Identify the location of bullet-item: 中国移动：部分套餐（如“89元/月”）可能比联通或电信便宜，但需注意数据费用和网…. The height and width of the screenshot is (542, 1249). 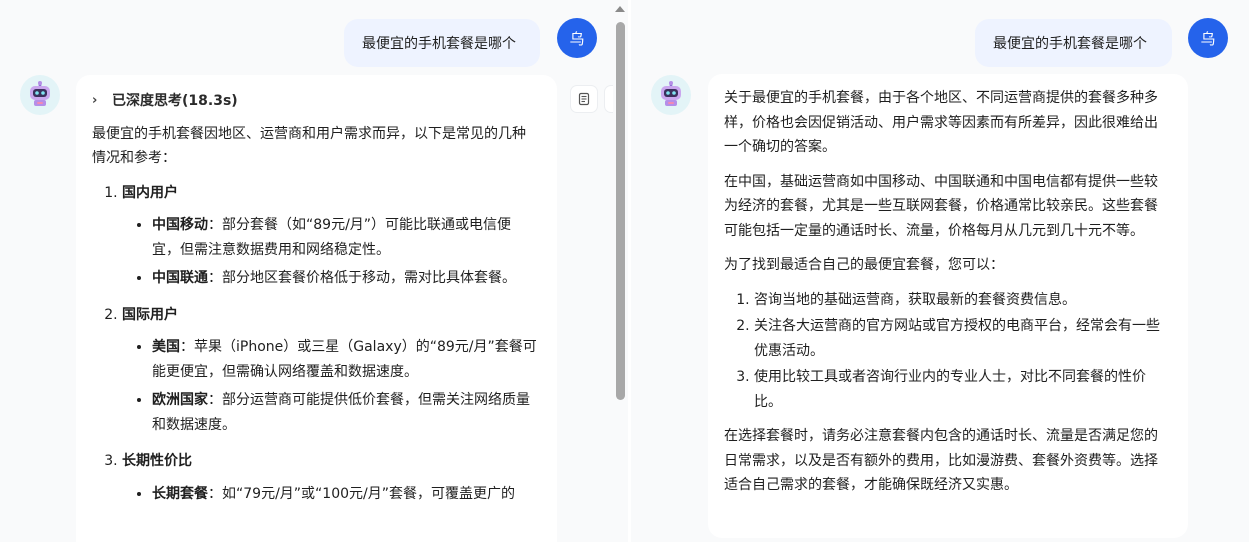
(345, 237).